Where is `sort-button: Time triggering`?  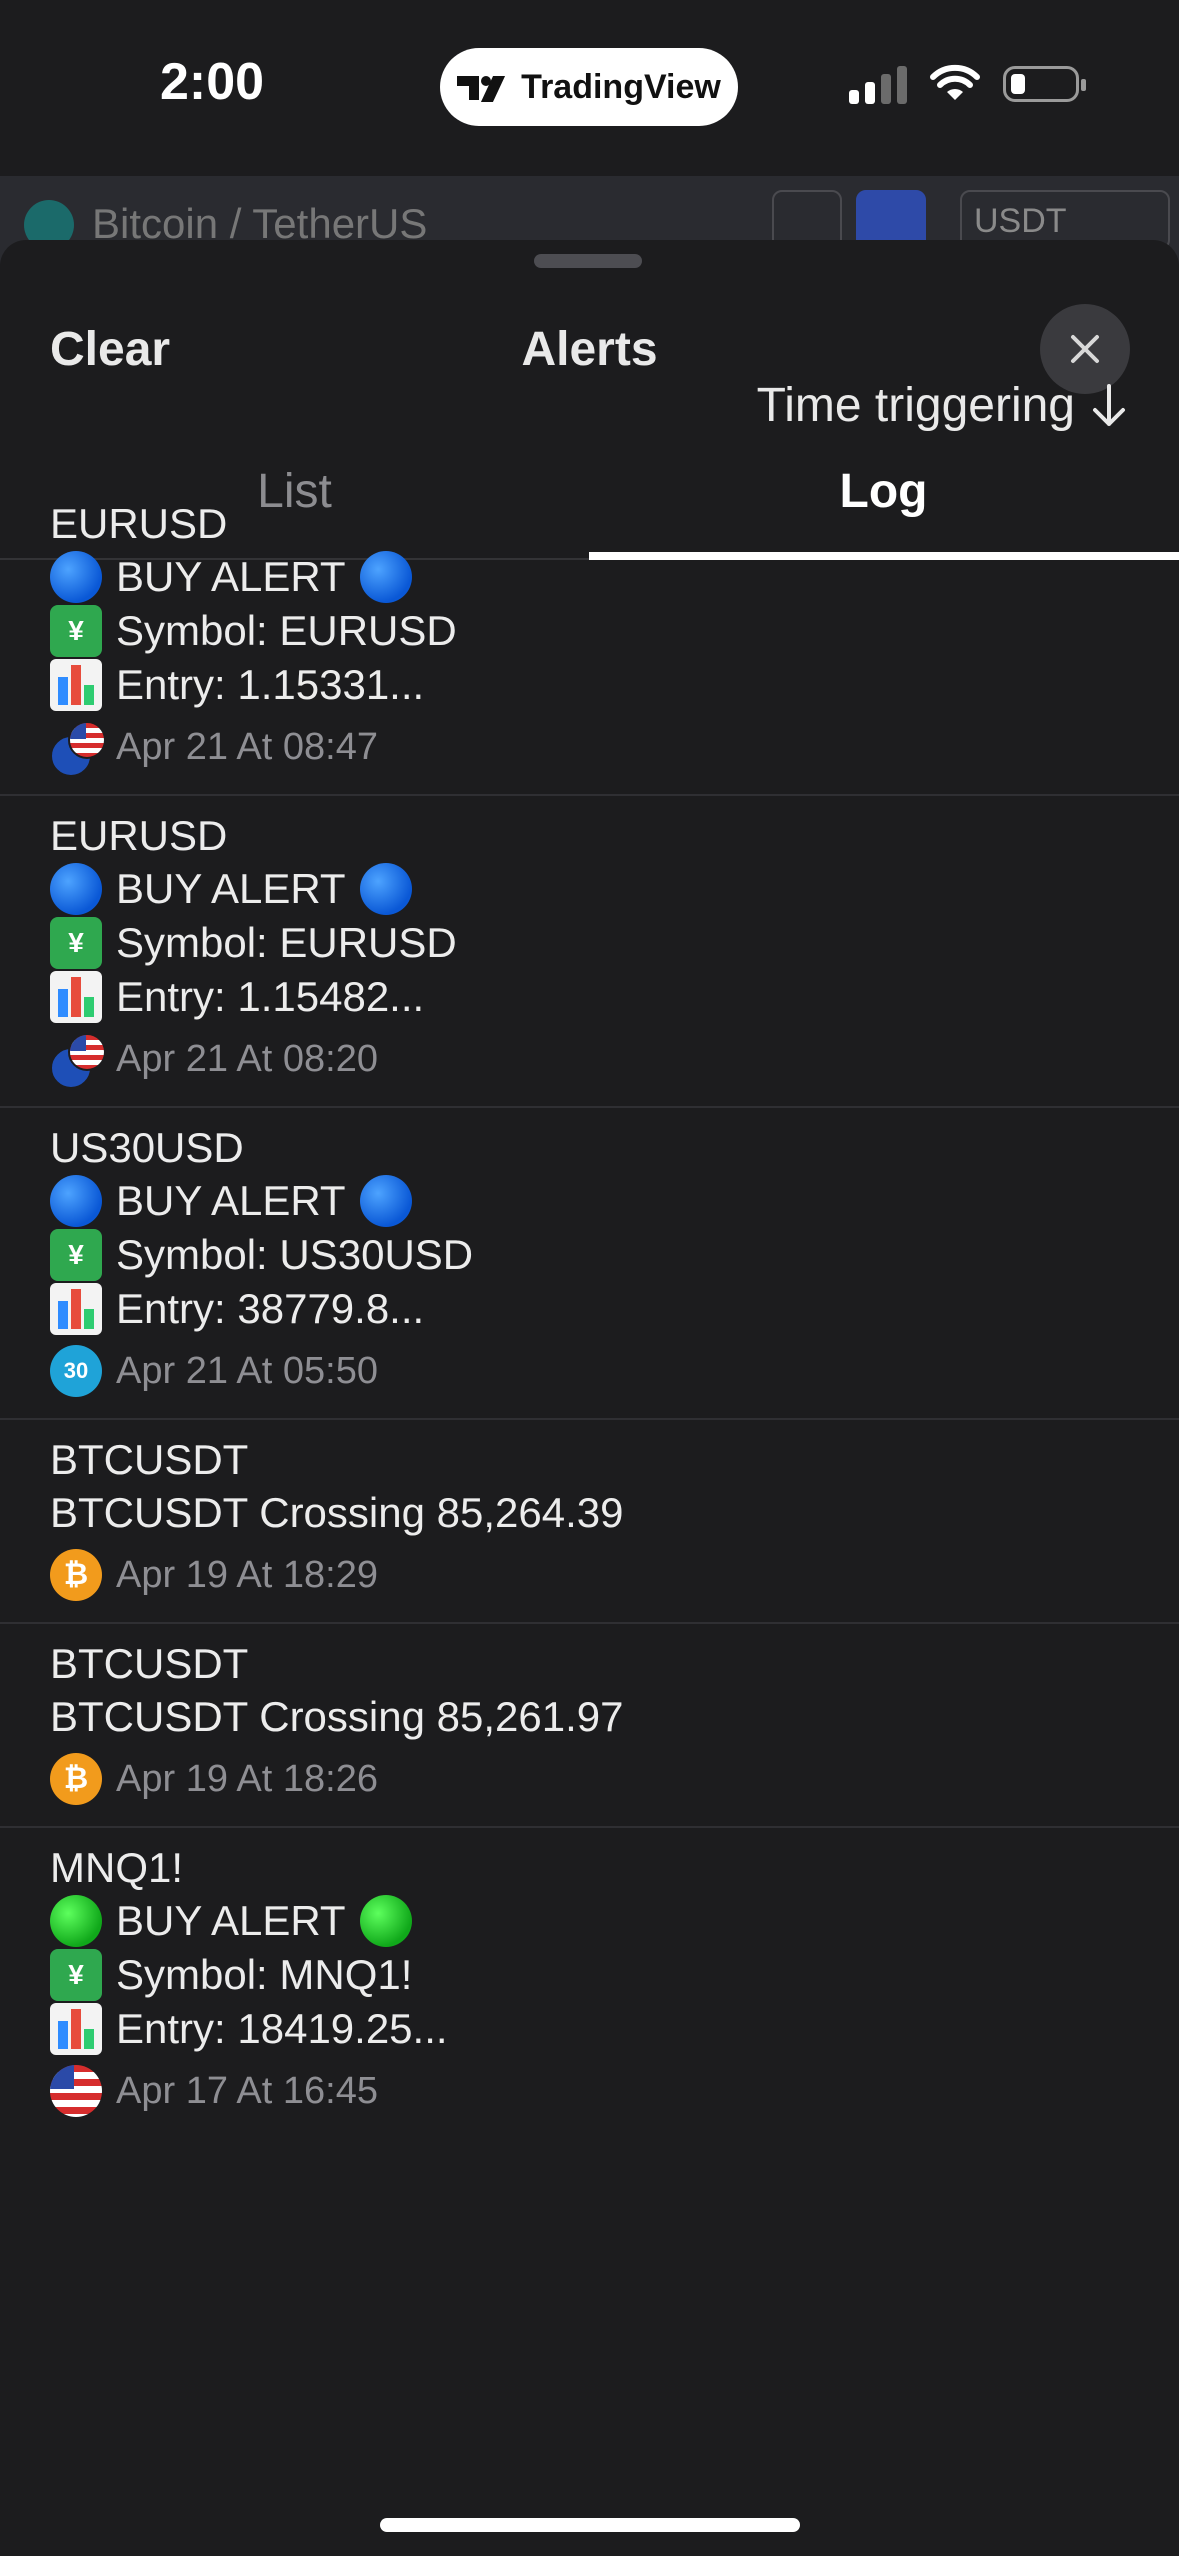 sort-button: Time triggering is located at coordinates (943, 405).